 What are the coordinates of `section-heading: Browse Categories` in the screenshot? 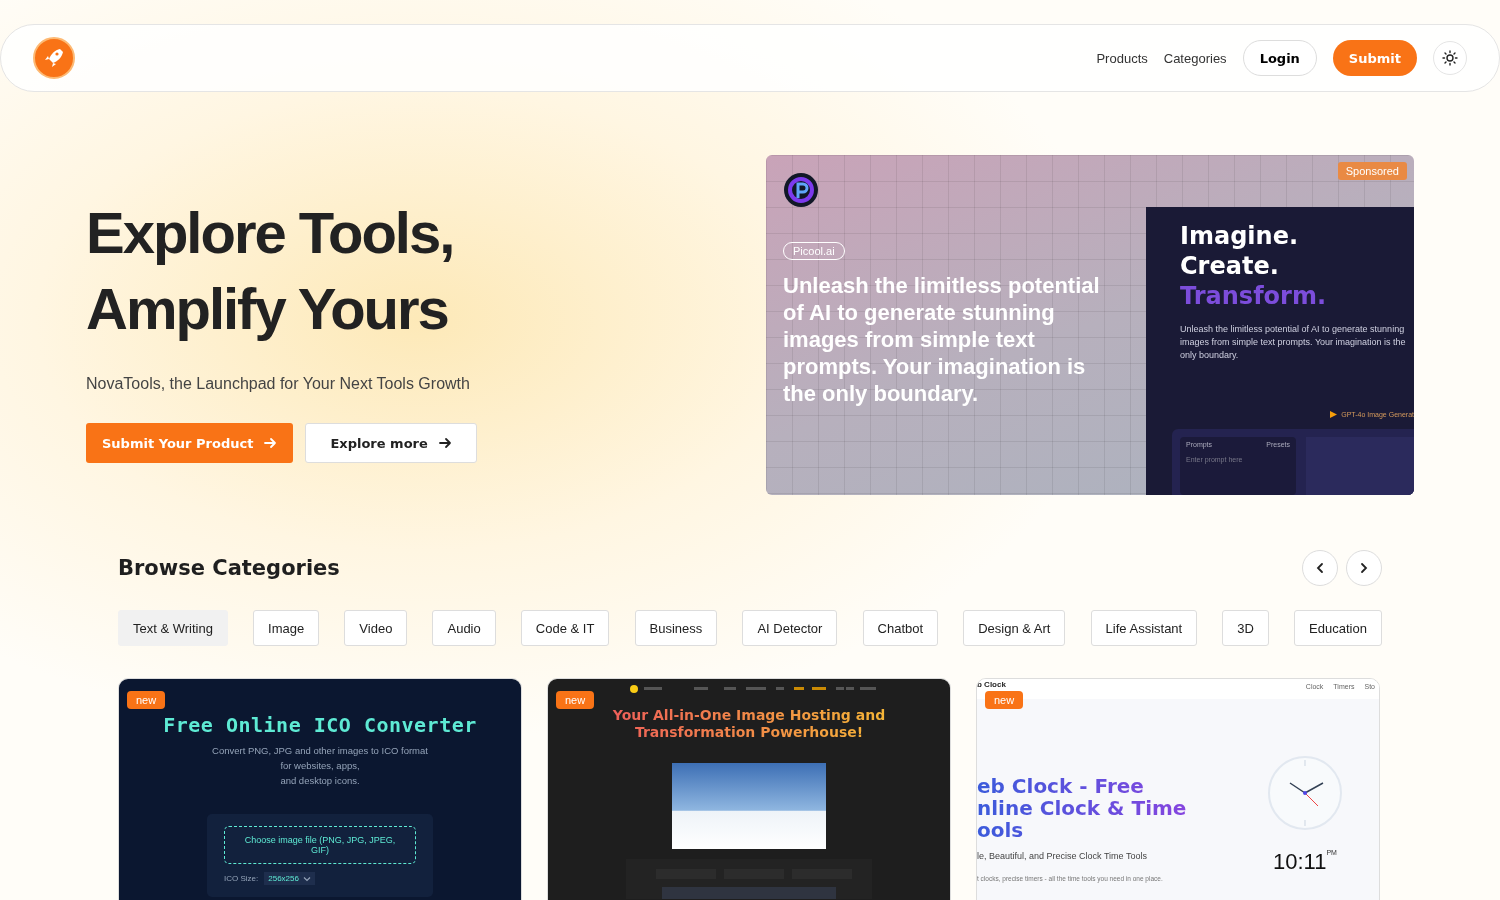 It's located at (229, 568).